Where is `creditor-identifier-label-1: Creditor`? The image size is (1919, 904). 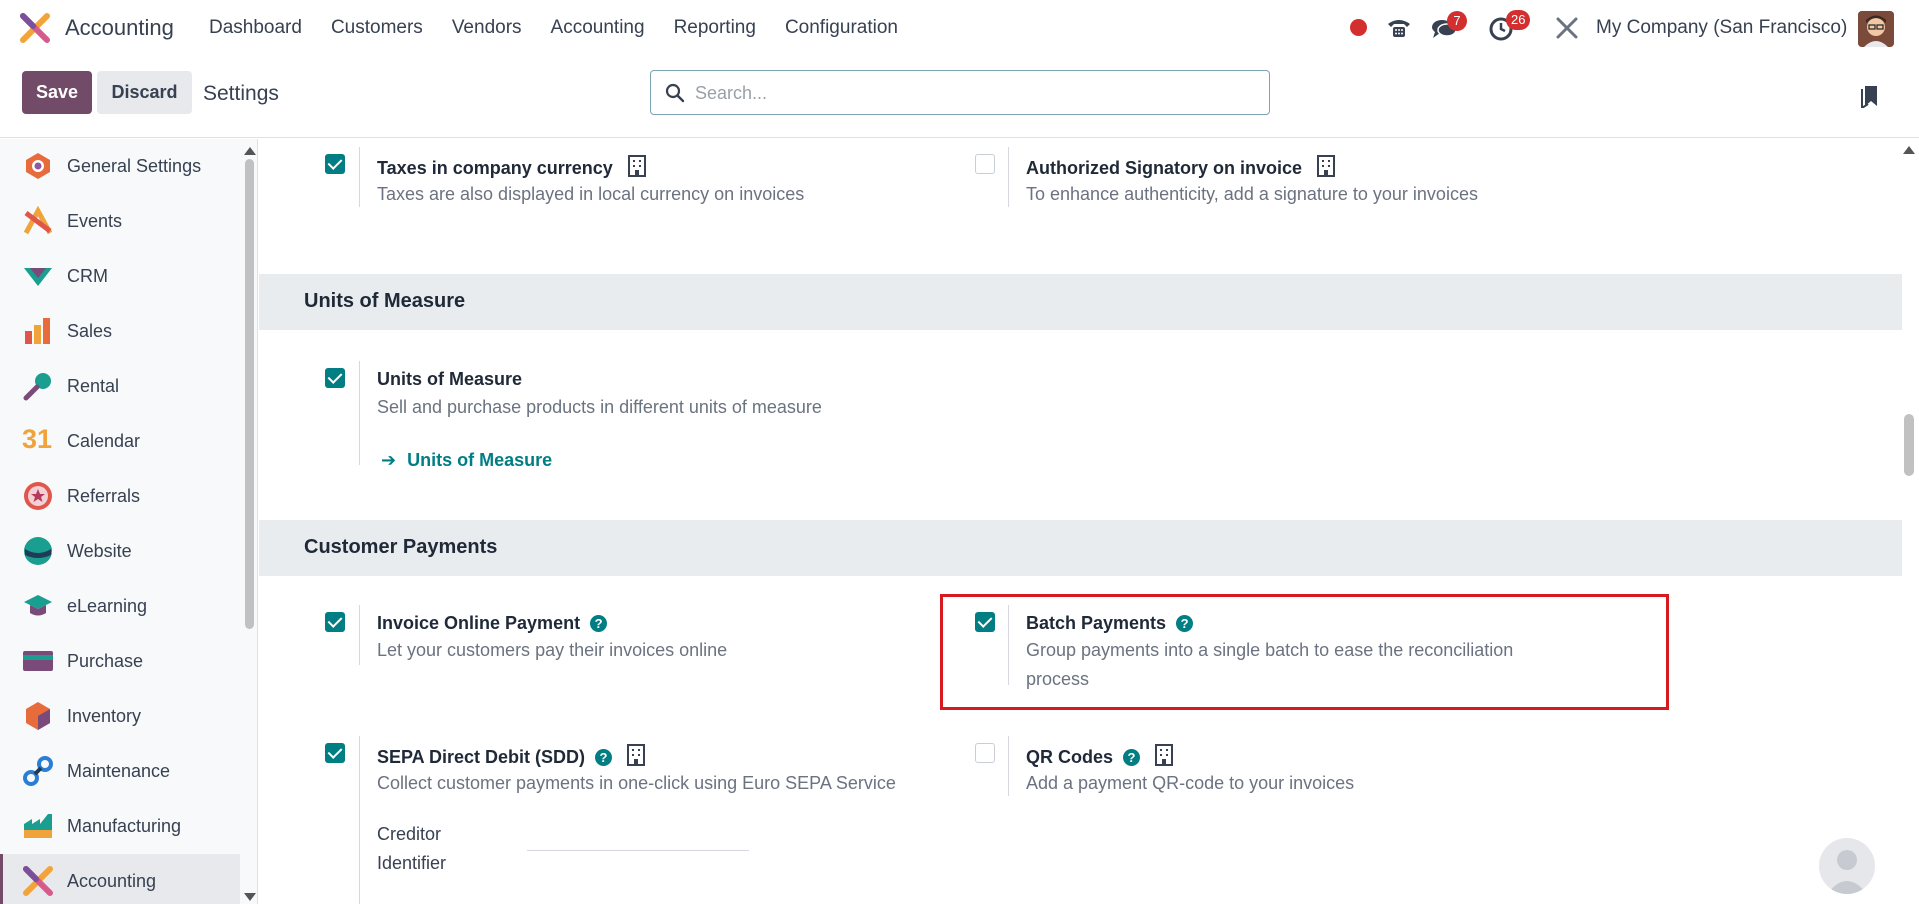 creditor-identifier-label-1: Creditor is located at coordinates (409, 834).